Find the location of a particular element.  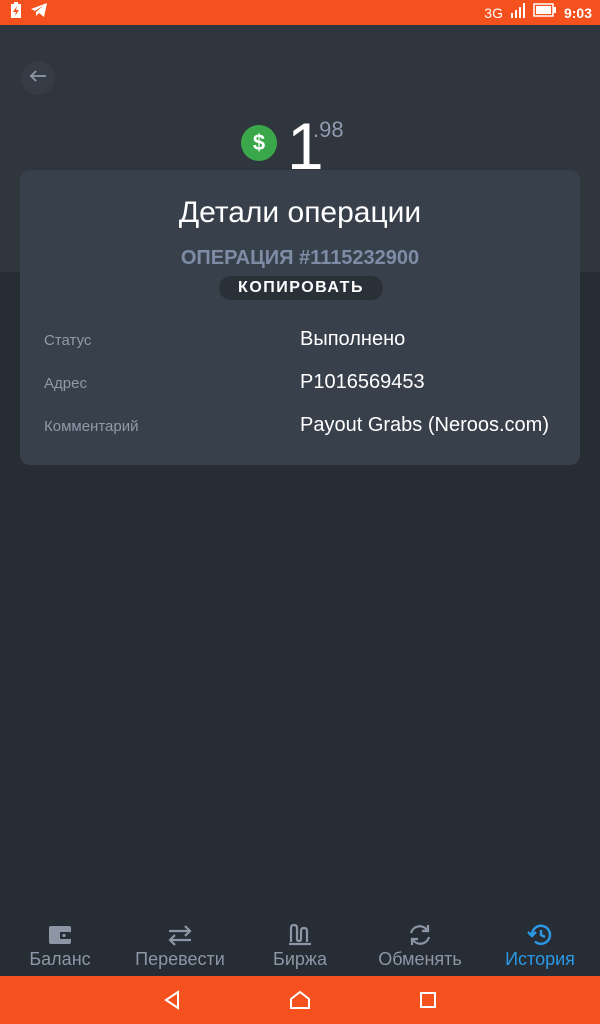

battery-charging-icon is located at coordinates (16, 12).